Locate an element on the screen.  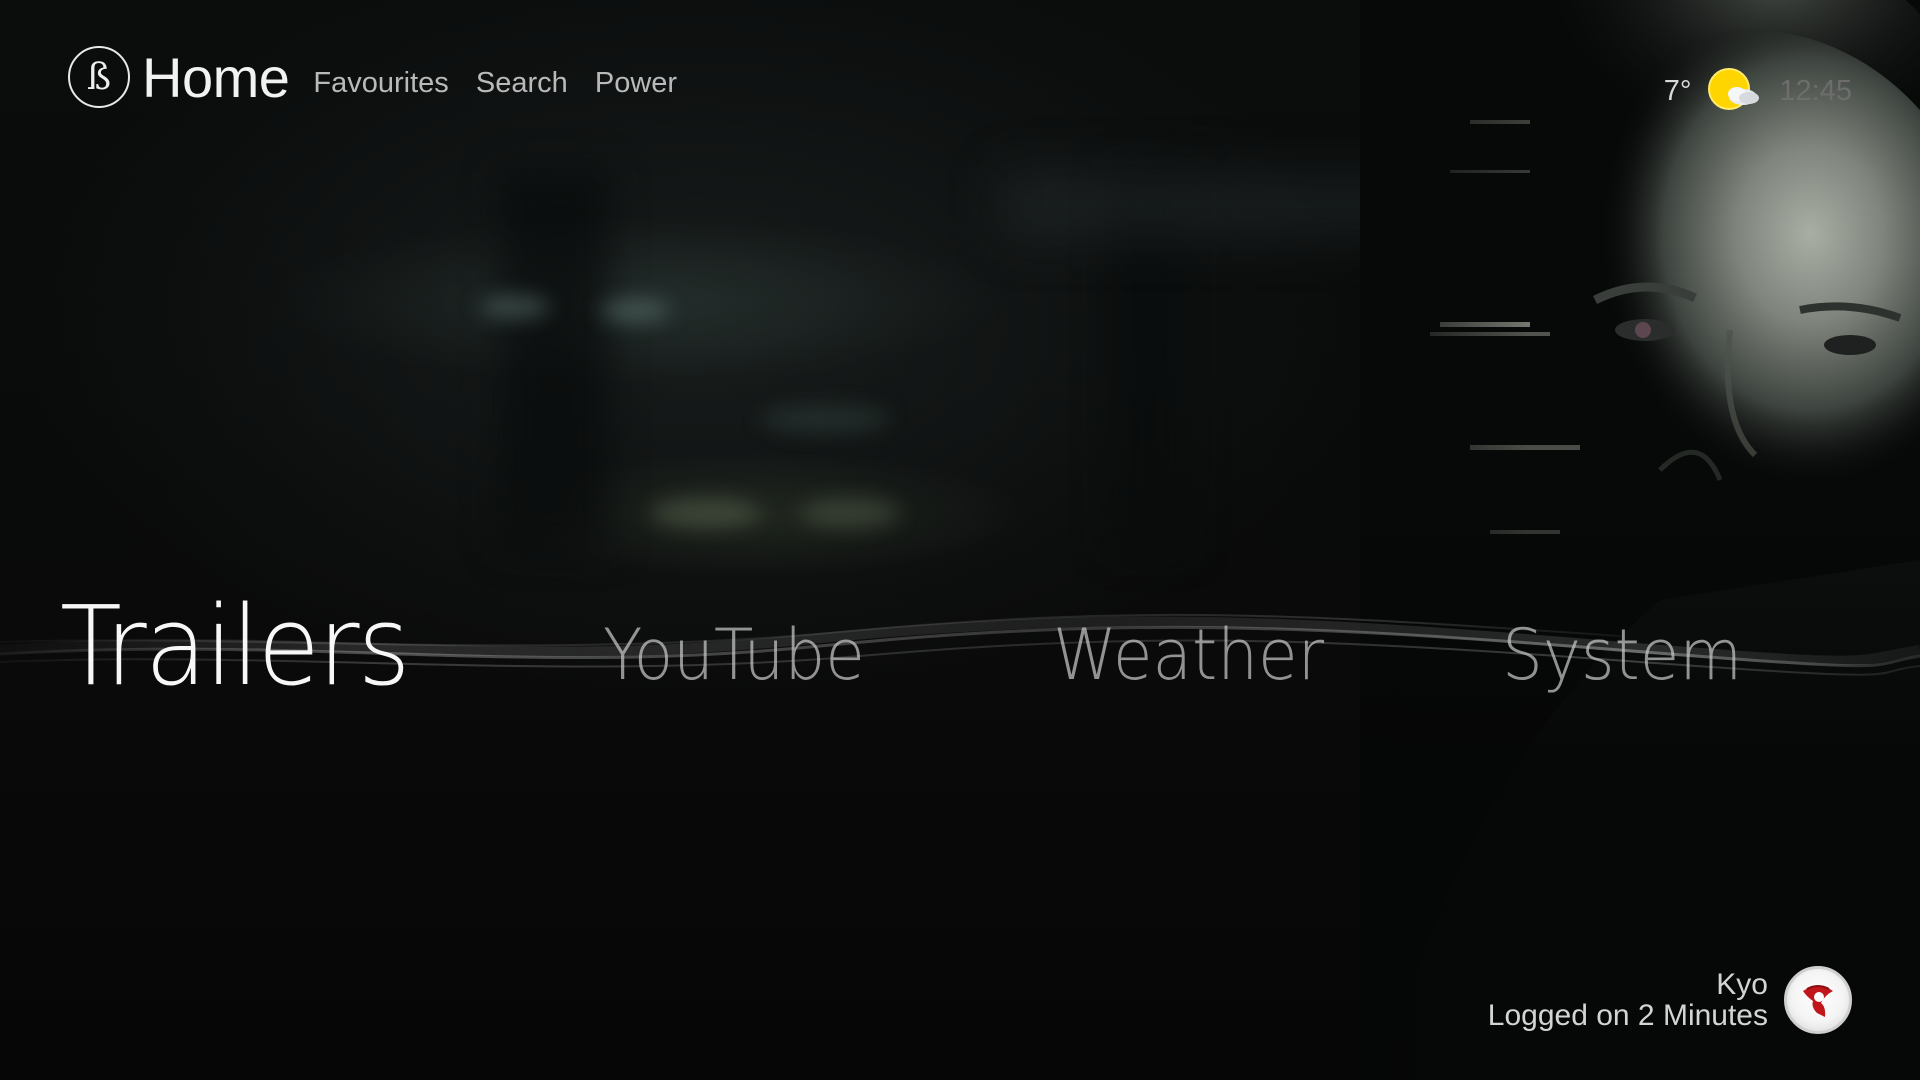
menu-item-system: System is located at coordinates (1622, 655).